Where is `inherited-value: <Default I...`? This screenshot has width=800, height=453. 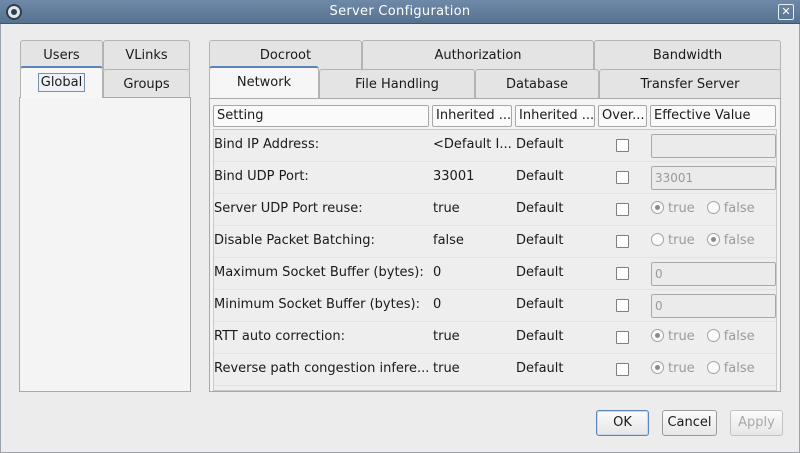
inherited-value: <Default I... is located at coordinates (472, 144).